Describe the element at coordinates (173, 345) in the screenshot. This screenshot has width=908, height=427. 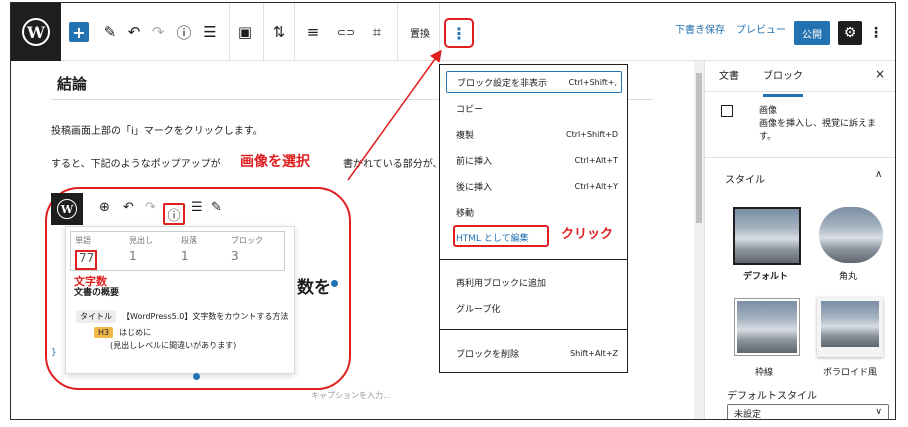
I see `outline-h3-note: (見出しレベルに間違いがあります)` at that location.